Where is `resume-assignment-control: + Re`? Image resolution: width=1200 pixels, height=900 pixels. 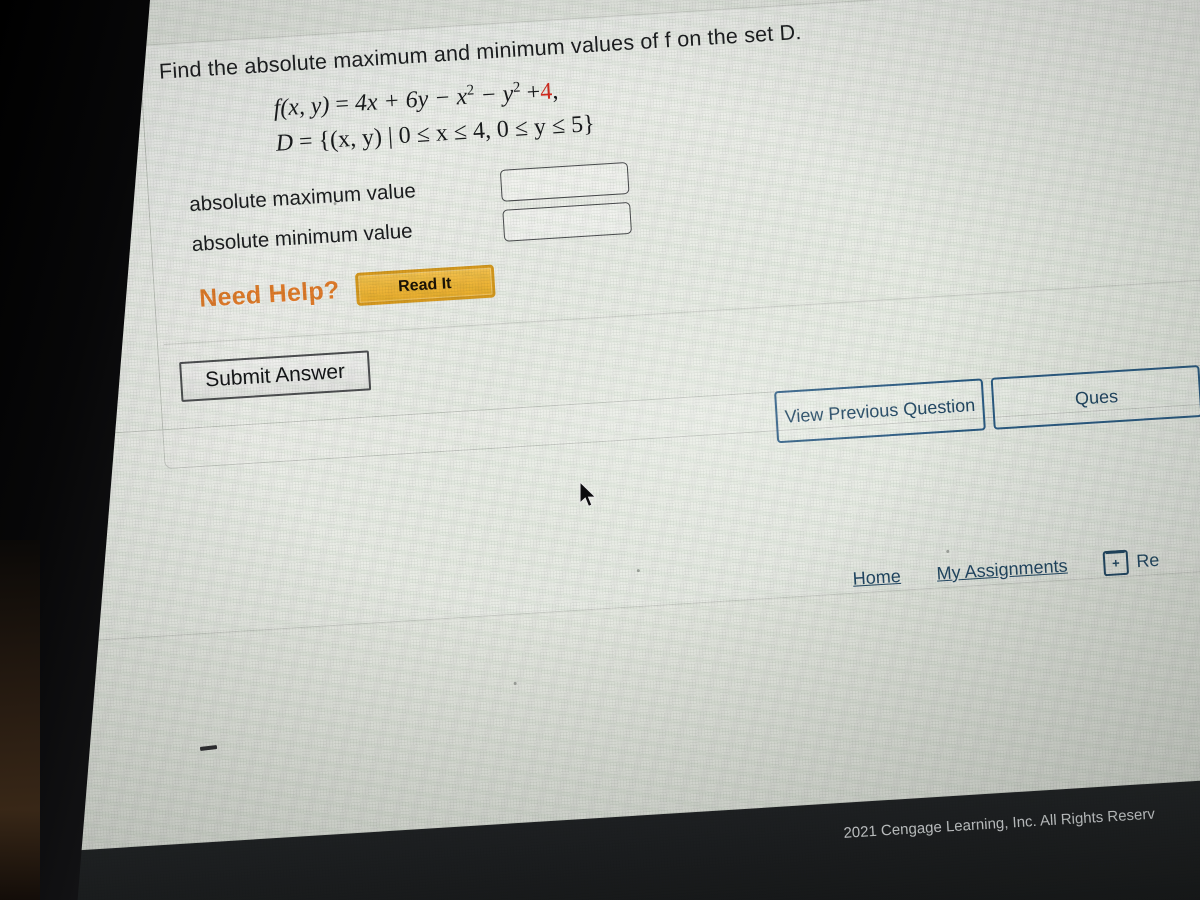 resume-assignment-control: + Re is located at coordinates (1131, 562).